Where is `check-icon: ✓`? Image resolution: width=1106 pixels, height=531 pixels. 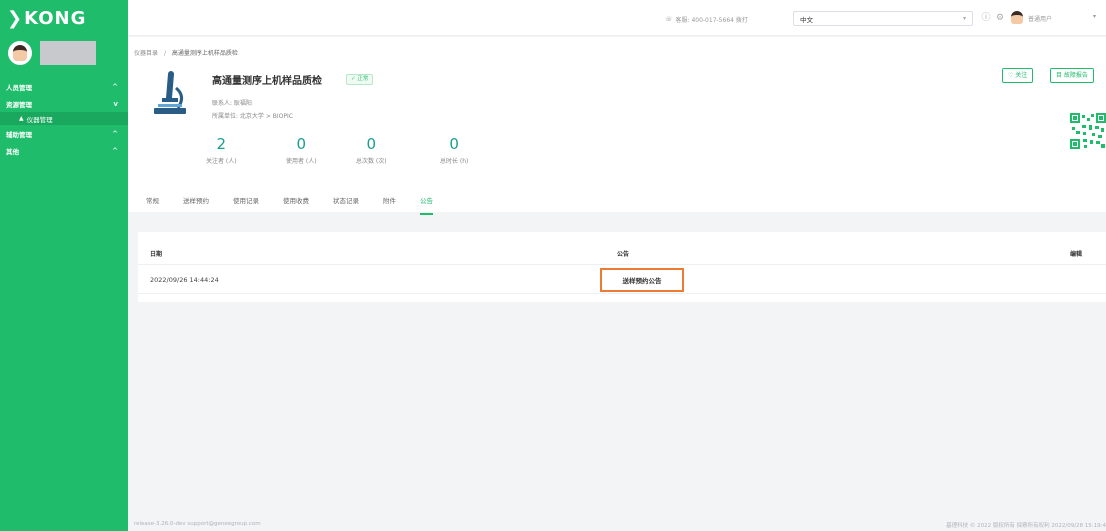
check-icon: ✓ is located at coordinates (353, 79).